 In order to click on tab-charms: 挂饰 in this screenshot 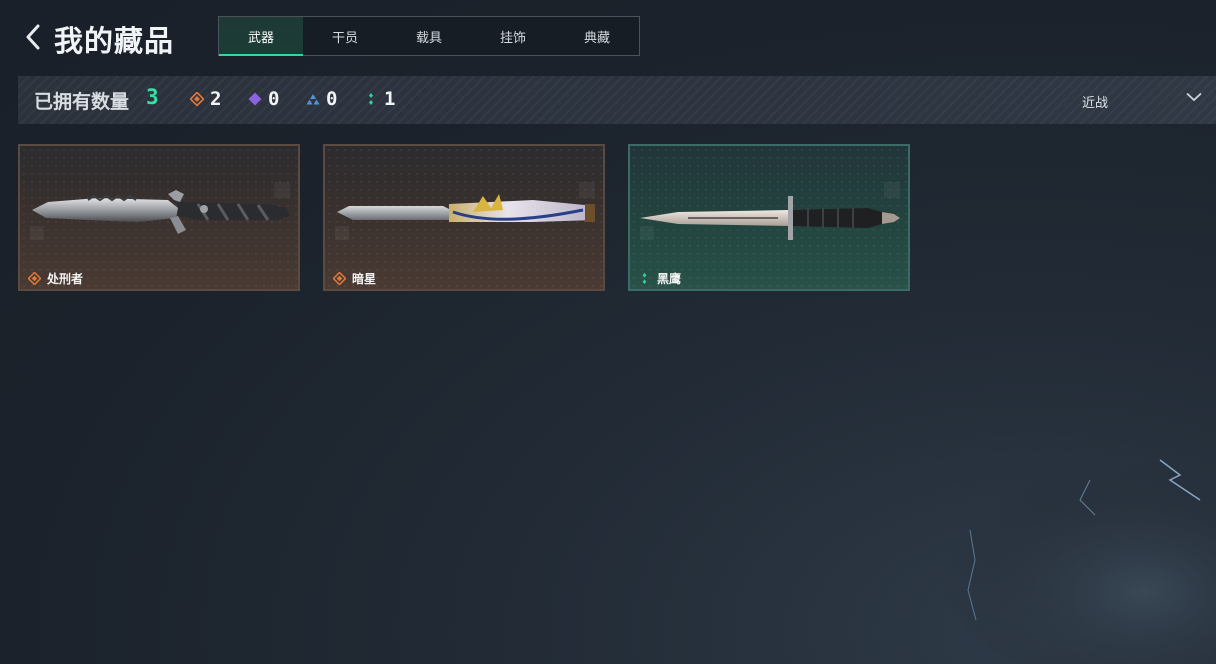, I will do `click(513, 36)`.